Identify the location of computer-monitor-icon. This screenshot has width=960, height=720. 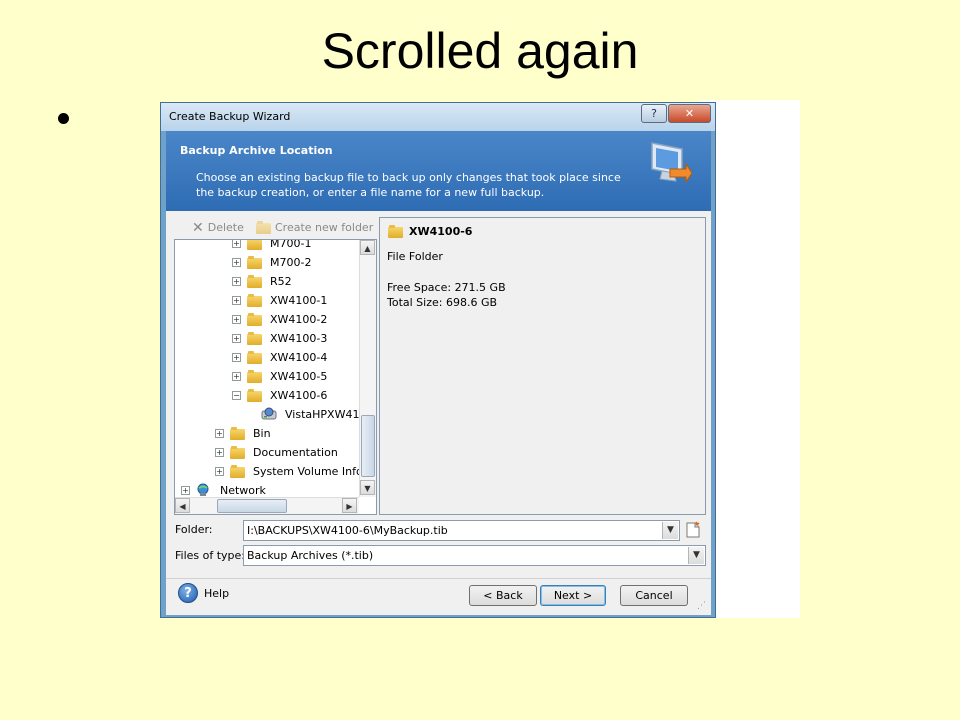
(671, 163).